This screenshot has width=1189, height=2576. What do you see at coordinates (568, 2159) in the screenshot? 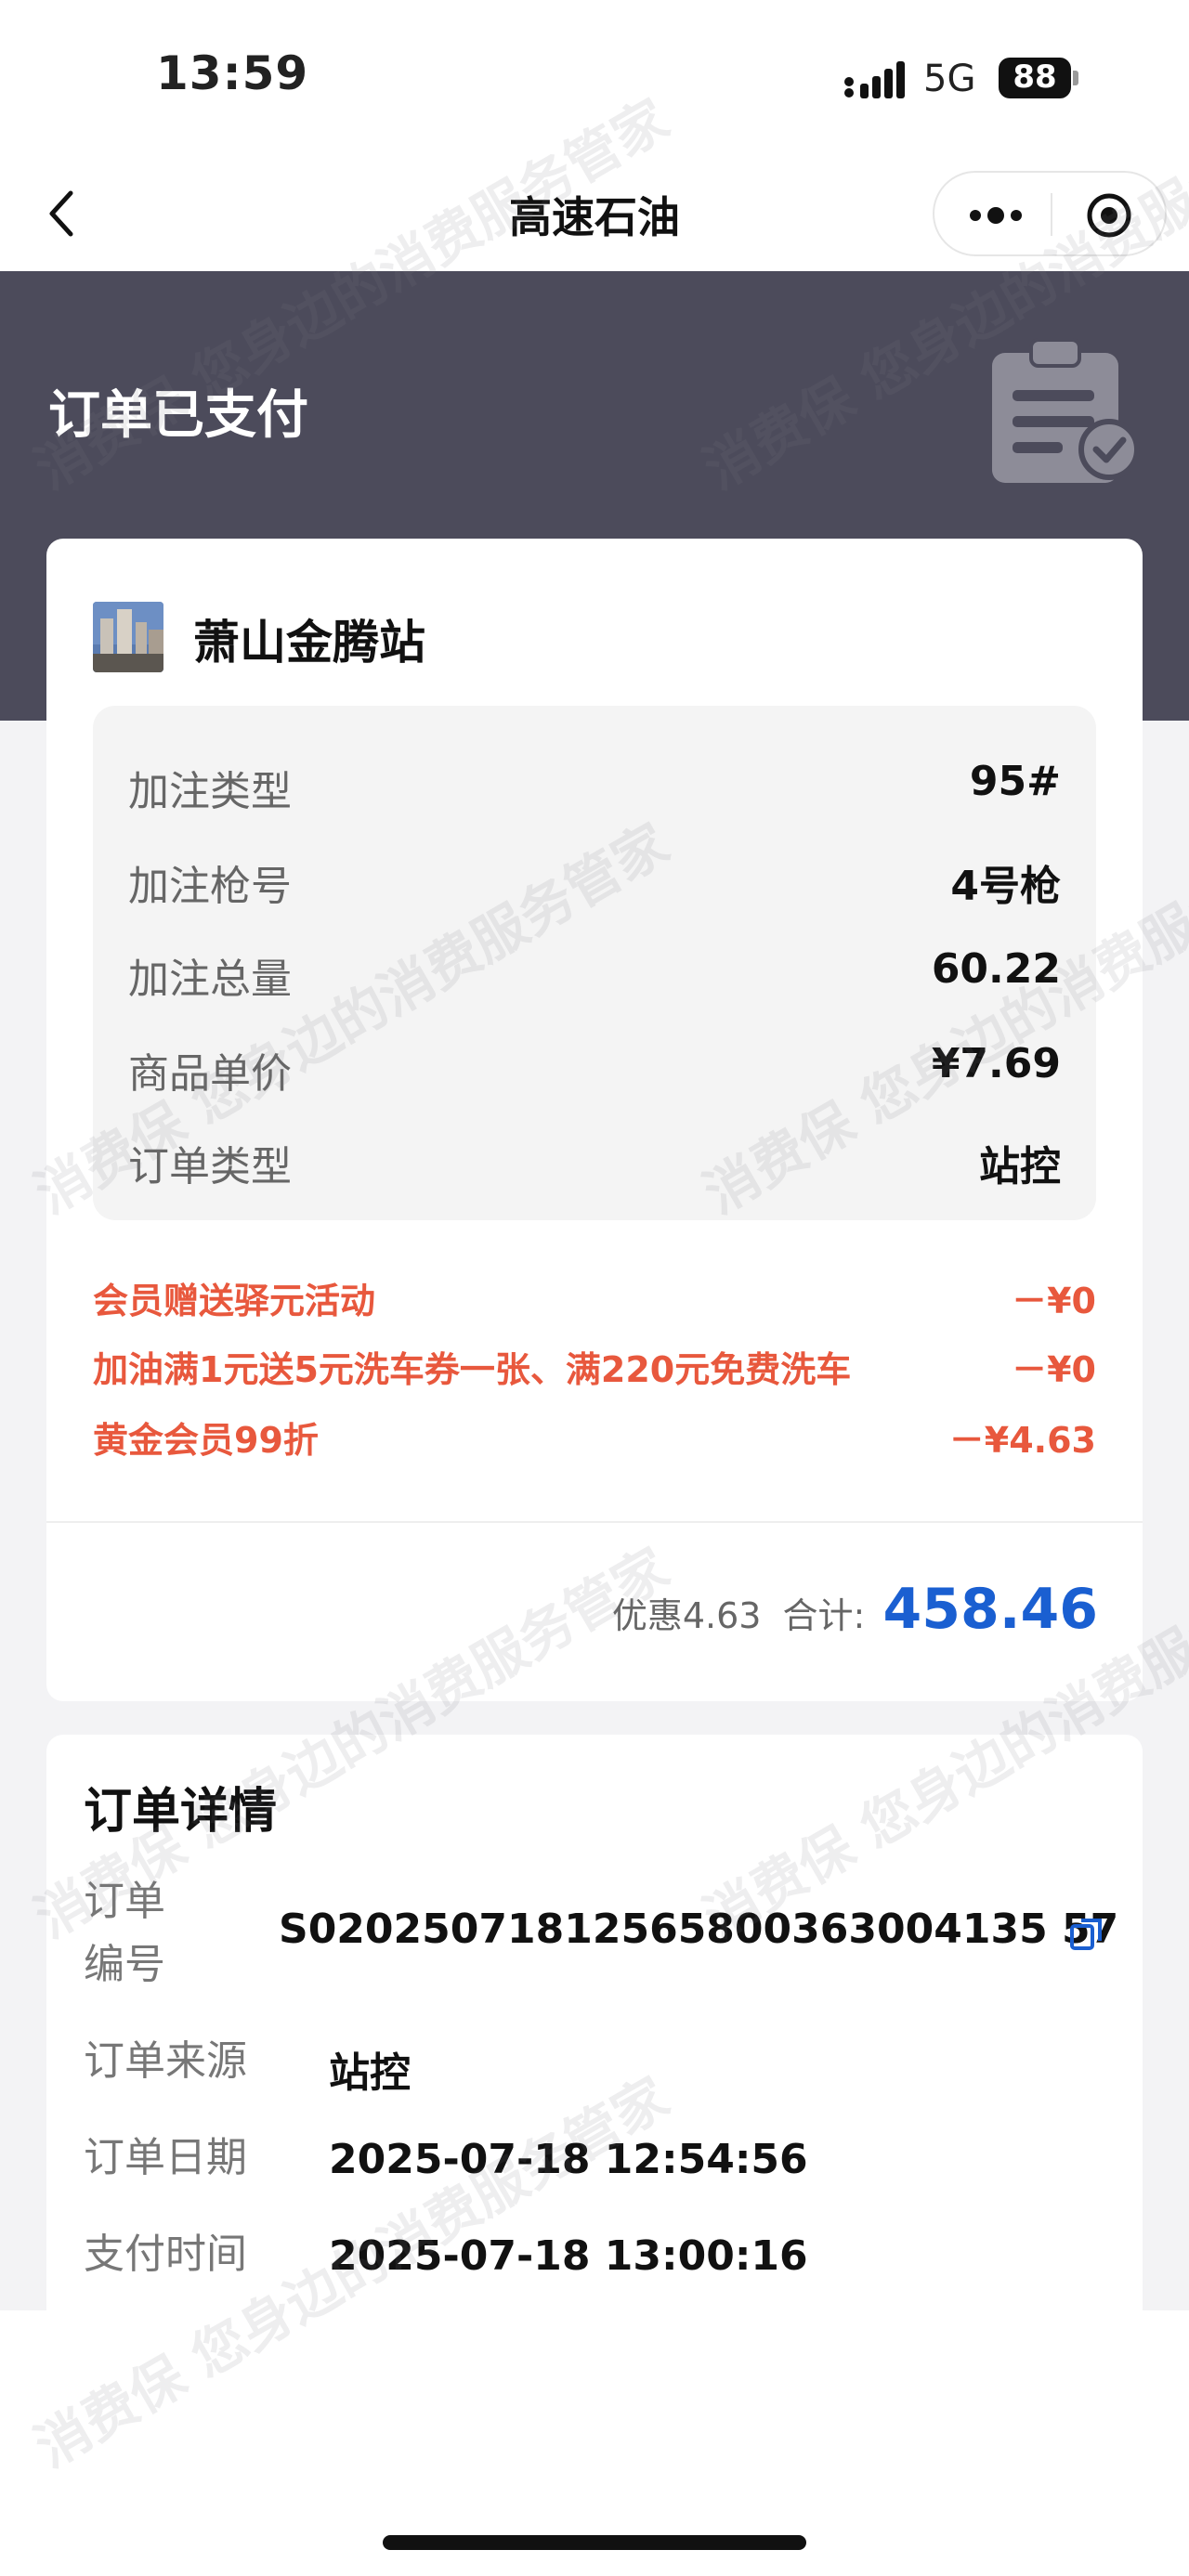
I see `detail-value: 2025-07-18 12:54:56` at bounding box center [568, 2159].